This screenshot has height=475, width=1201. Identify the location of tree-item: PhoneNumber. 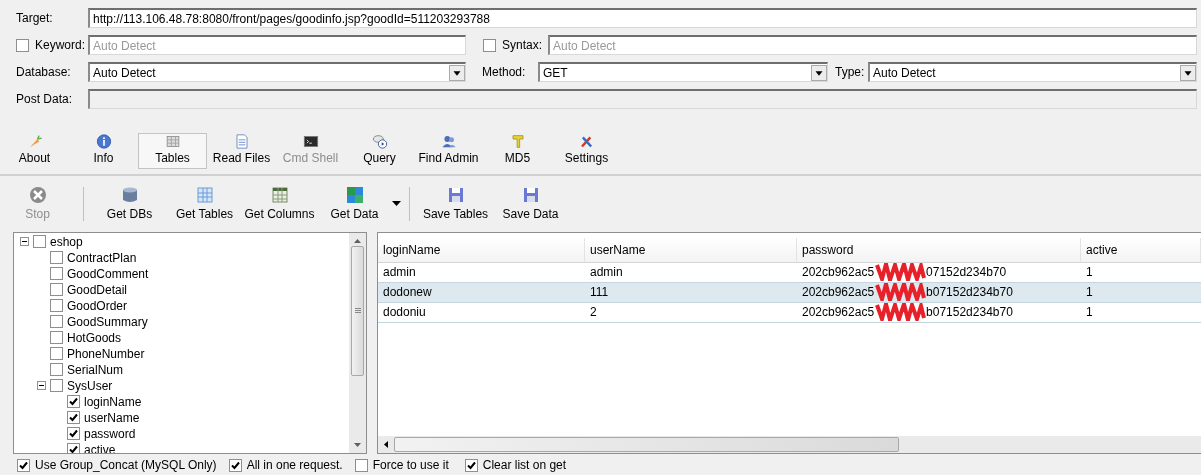
(106, 353).